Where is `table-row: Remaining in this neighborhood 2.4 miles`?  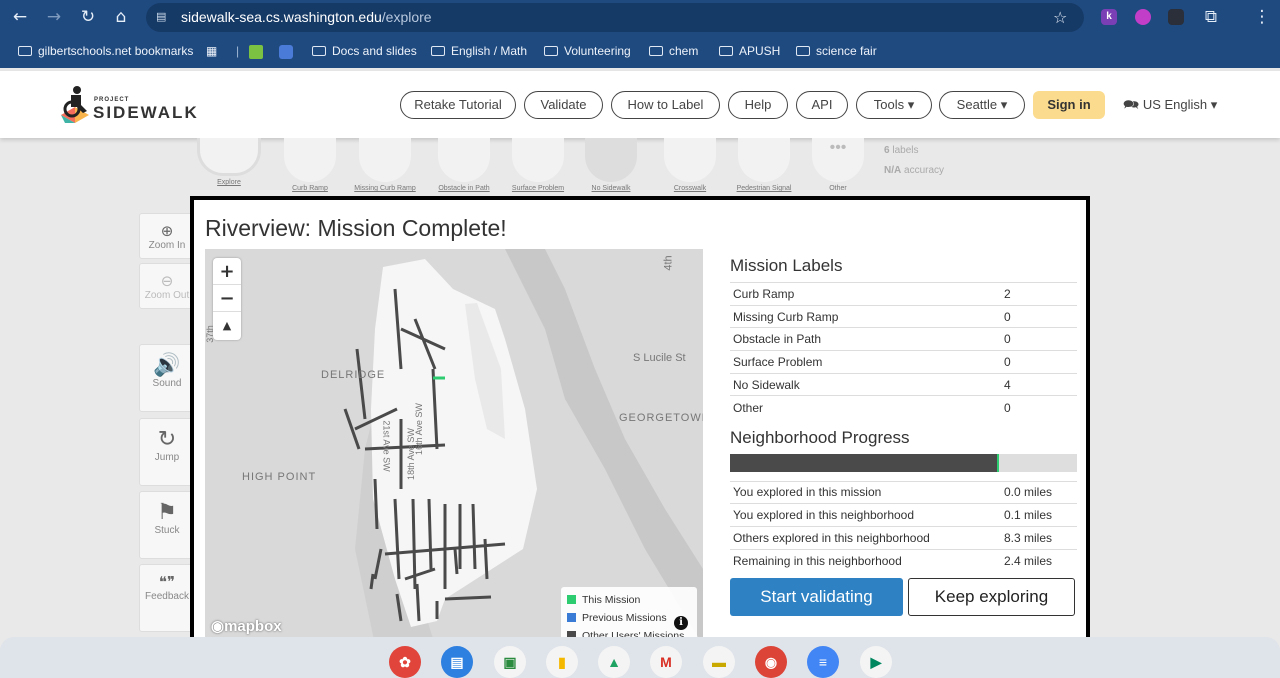 table-row: Remaining in this neighborhood 2.4 miles is located at coordinates (903, 560).